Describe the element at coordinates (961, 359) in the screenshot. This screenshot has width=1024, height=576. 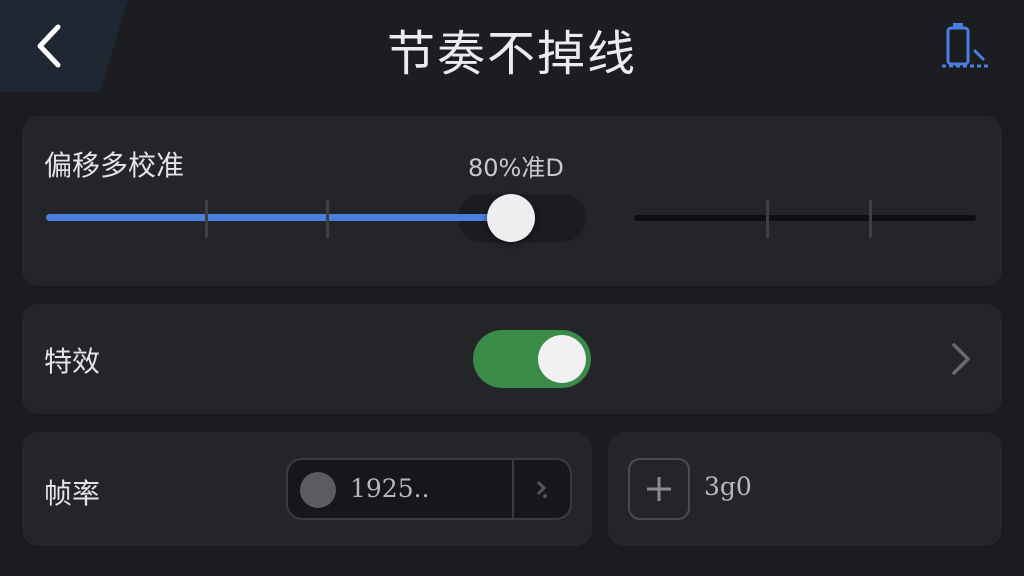
I see `chevron-right-icon` at that location.